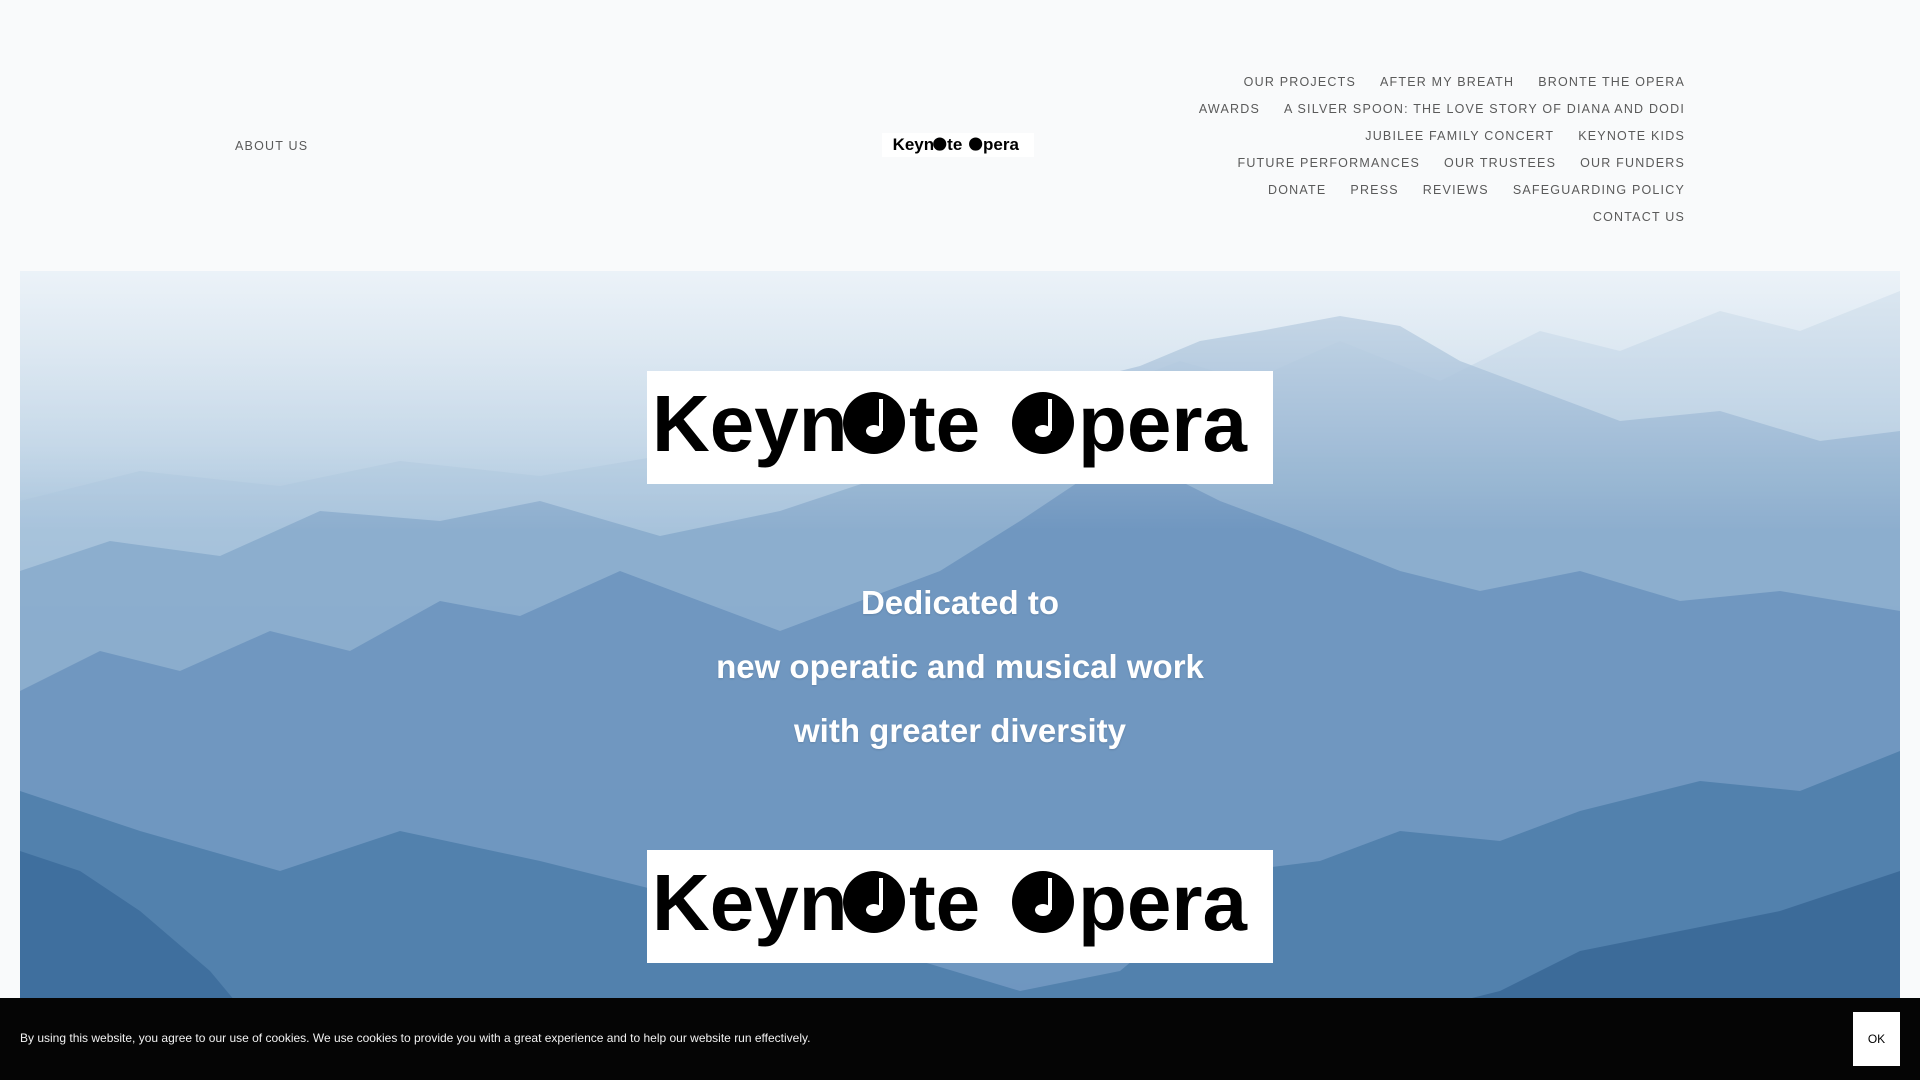 The height and width of the screenshot is (1080, 1920). I want to click on nav-after-my-breath: AFTER MY BREATH, so click(1447, 82).